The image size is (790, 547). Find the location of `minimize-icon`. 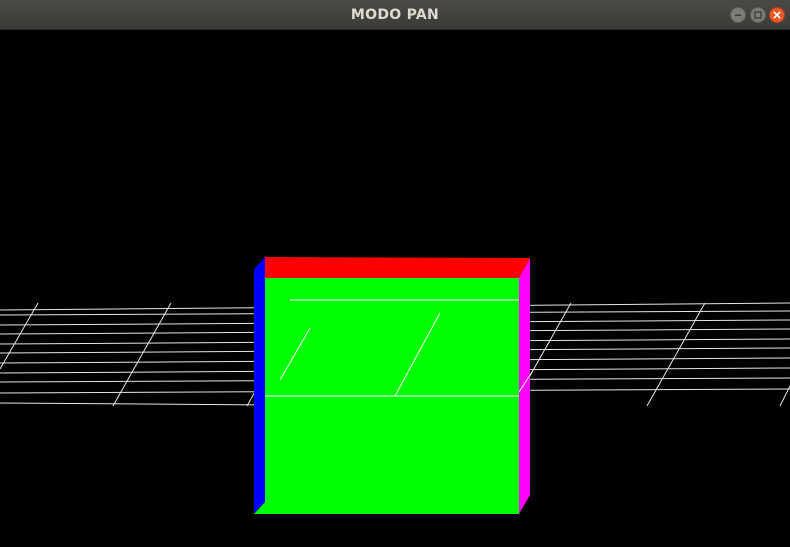

minimize-icon is located at coordinates (738, 15).